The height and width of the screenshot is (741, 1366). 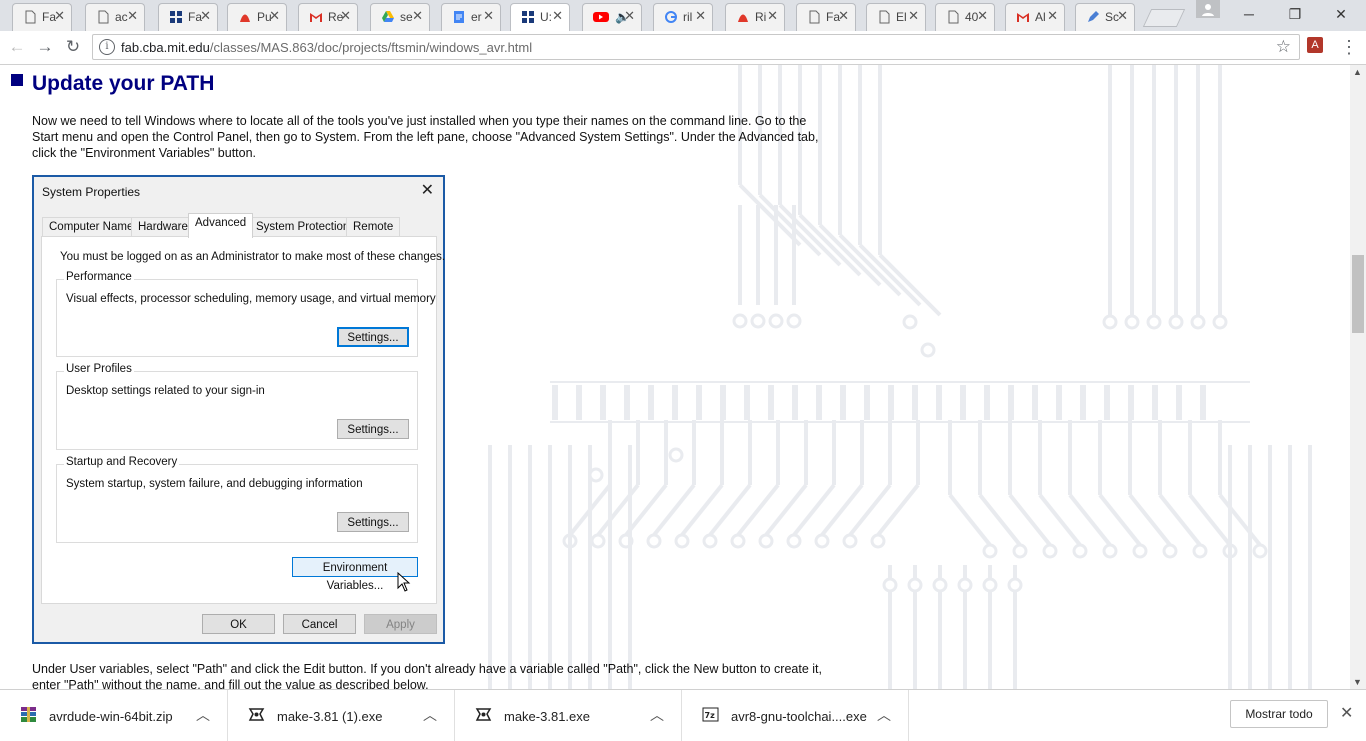 What do you see at coordinates (111, 716) in the screenshot?
I see `download-filename: avrdude-win-64bit.zip` at bounding box center [111, 716].